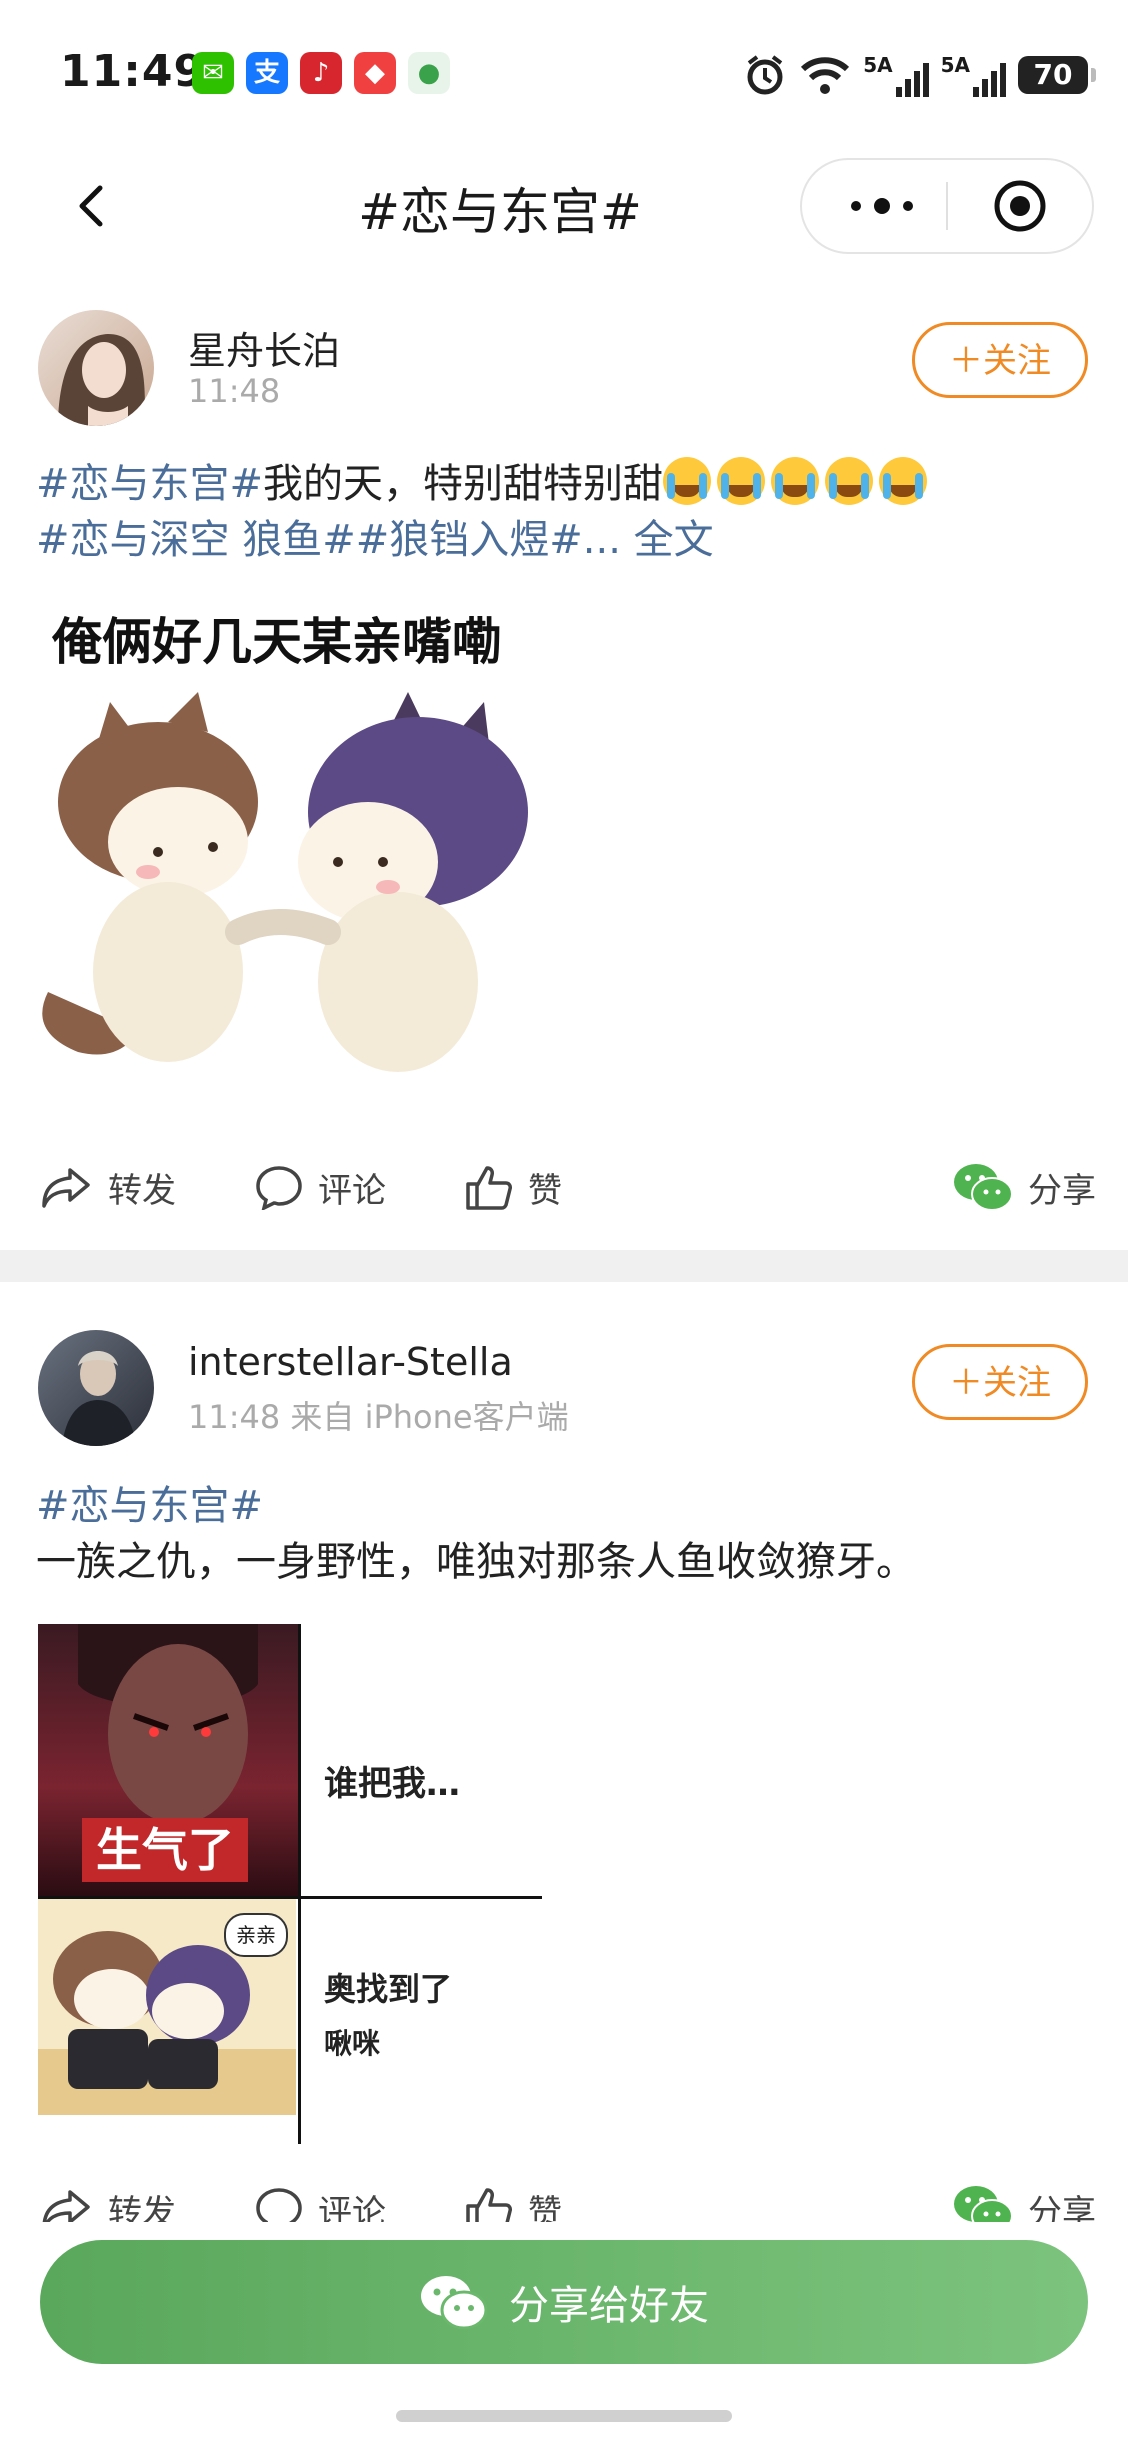  What do you see at coordinates (1057, 75) in the screenshot?
I see `battery-indicator: 70` at bounding box center [1057, 75].